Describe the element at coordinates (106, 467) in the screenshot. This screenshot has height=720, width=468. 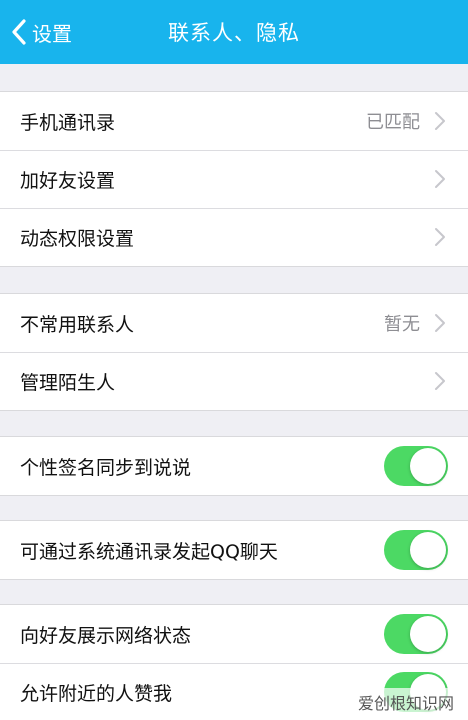
I see `row-label: 个性签名同步到说说` at that location.